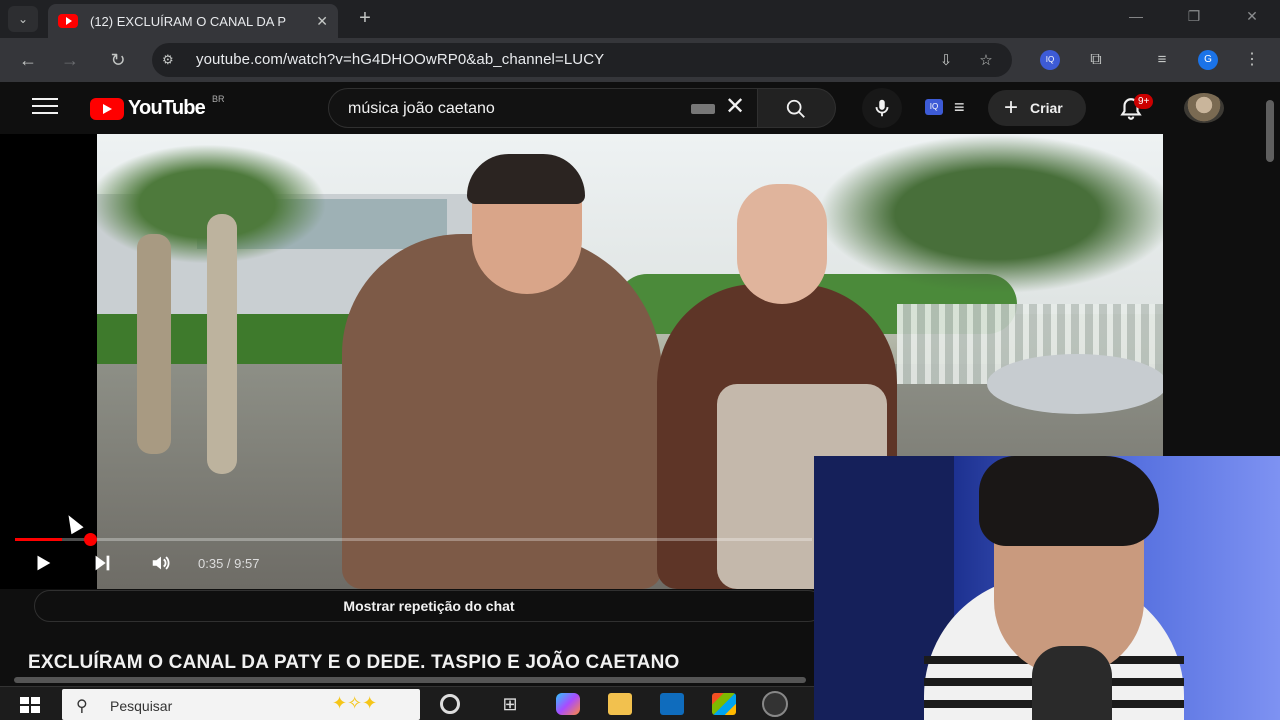  I want to click on task-view-icon: ⊞, so click(510, 704).